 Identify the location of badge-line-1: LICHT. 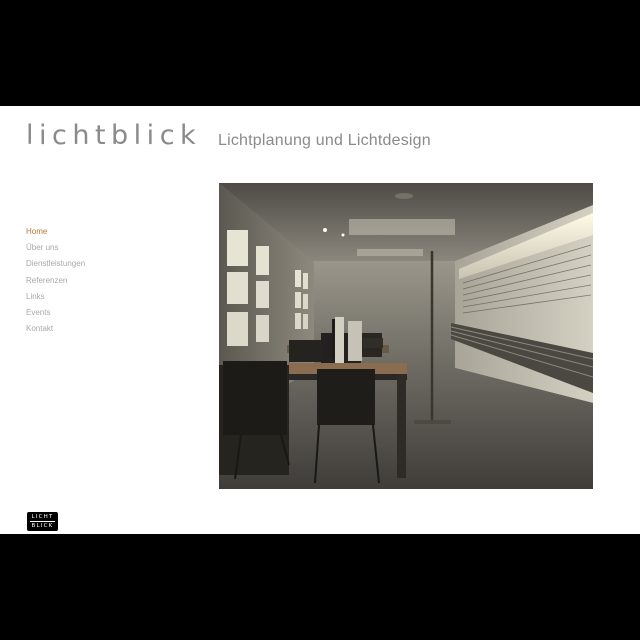
(42, 517).